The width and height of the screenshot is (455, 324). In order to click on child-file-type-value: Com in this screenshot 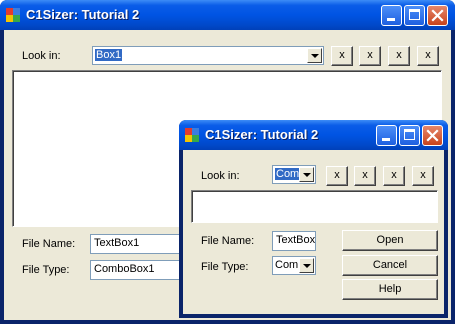, I will do `click(287, 265)`.